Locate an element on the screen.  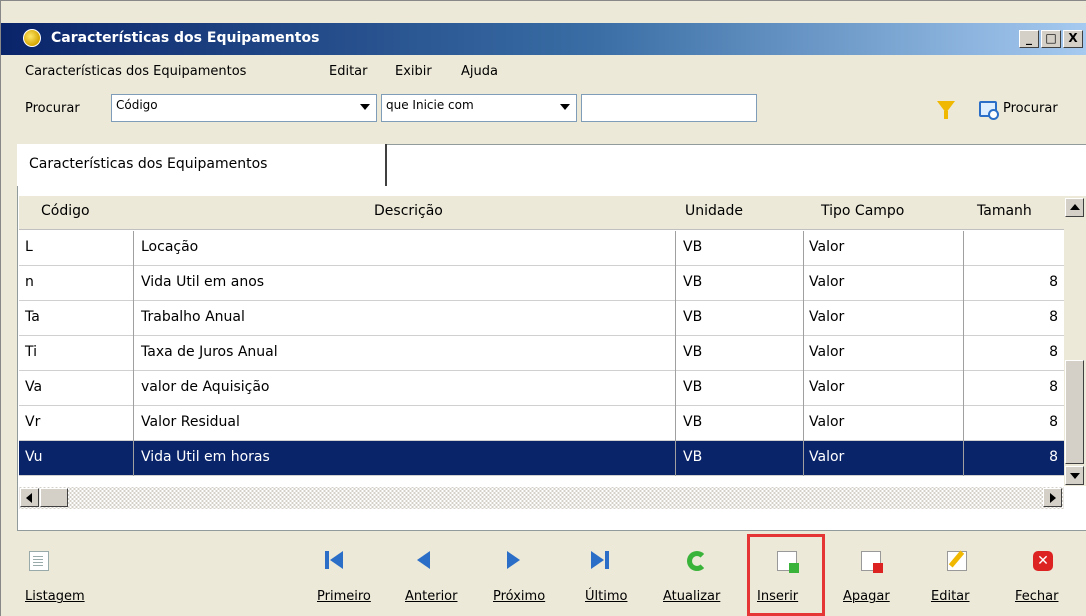
last-record-icon is located at coordinates (601, 561).